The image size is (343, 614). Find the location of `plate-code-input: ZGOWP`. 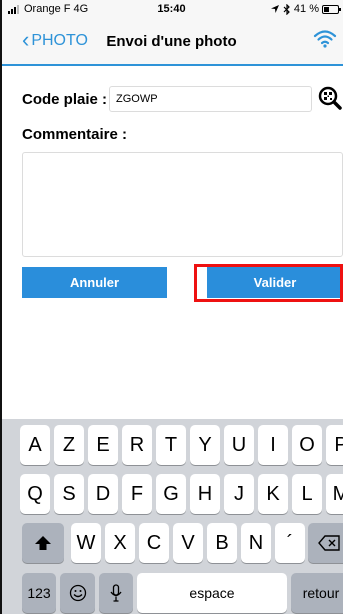

plate-code-input: ZGOWP is located at coordinates (210, 99).